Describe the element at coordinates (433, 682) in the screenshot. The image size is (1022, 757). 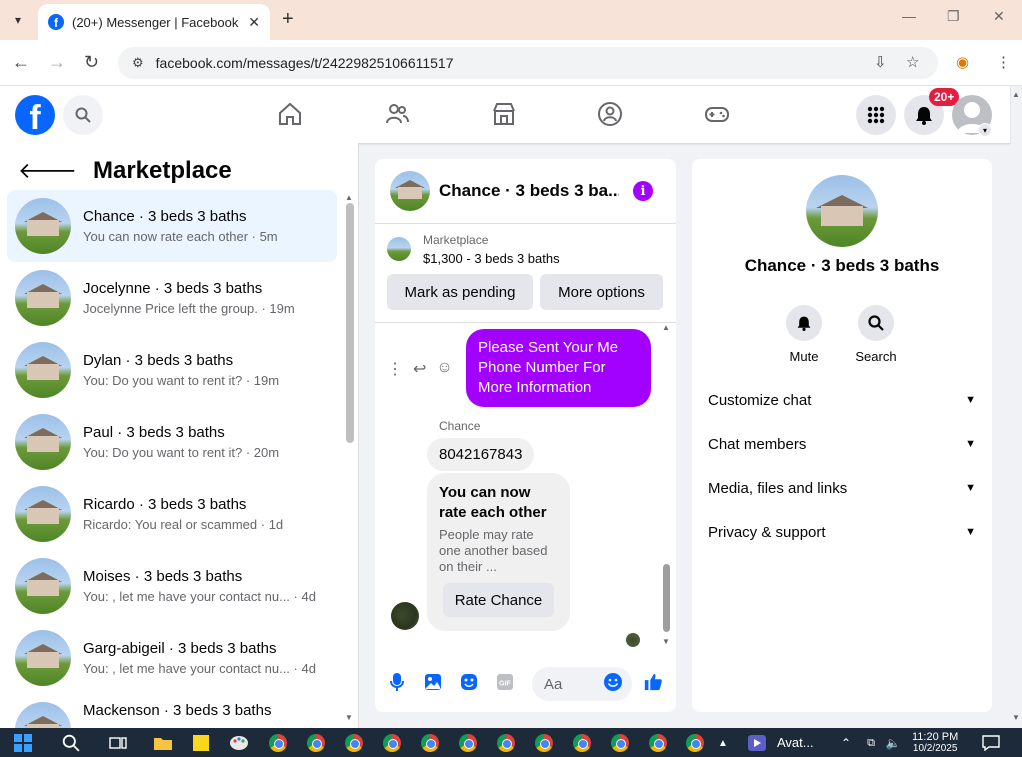
I see `photo-icon` at that location.